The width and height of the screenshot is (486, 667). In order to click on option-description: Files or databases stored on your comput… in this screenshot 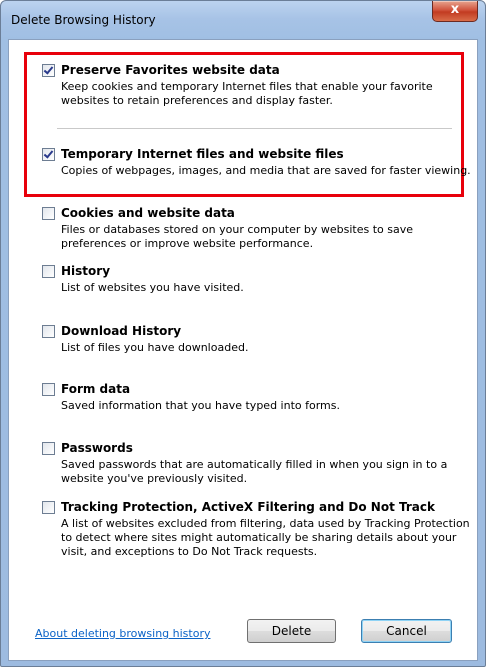, I will do `click(237, 236)`.